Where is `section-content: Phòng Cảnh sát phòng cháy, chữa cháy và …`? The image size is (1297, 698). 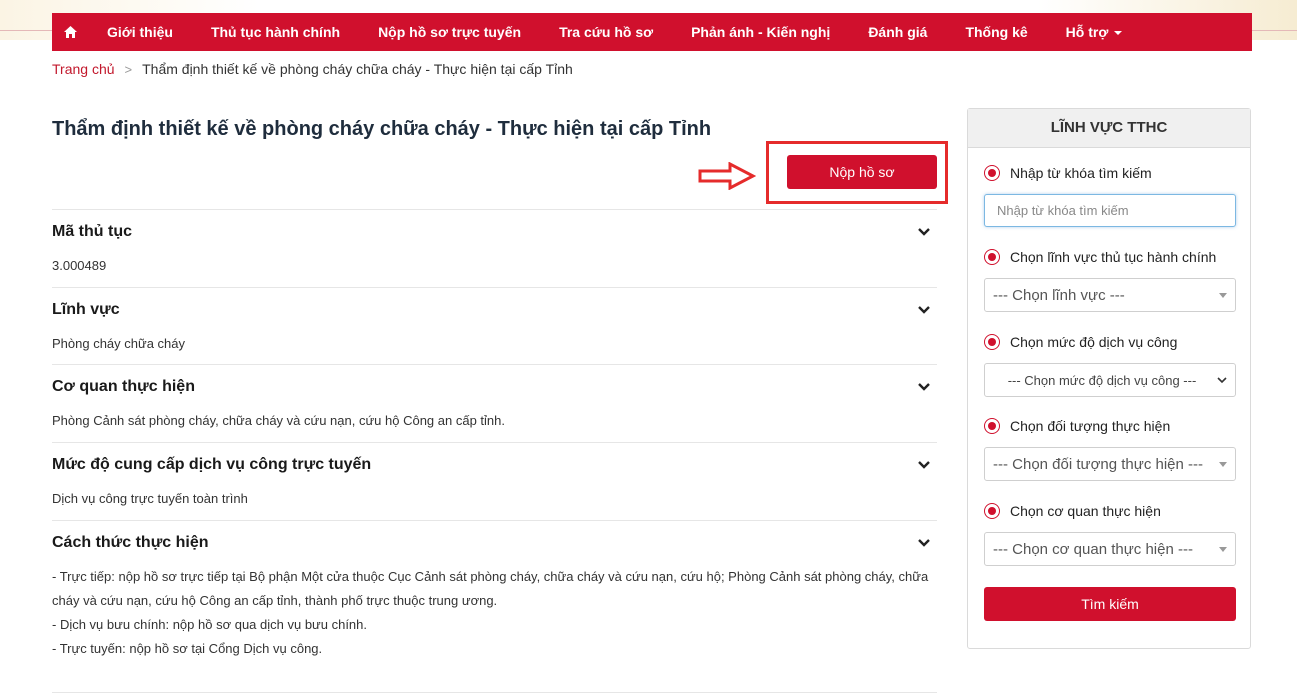 section-content: Phòng Cảnh sát phòng cháy, chữa cháy và … is located at coordinates (278, 420).